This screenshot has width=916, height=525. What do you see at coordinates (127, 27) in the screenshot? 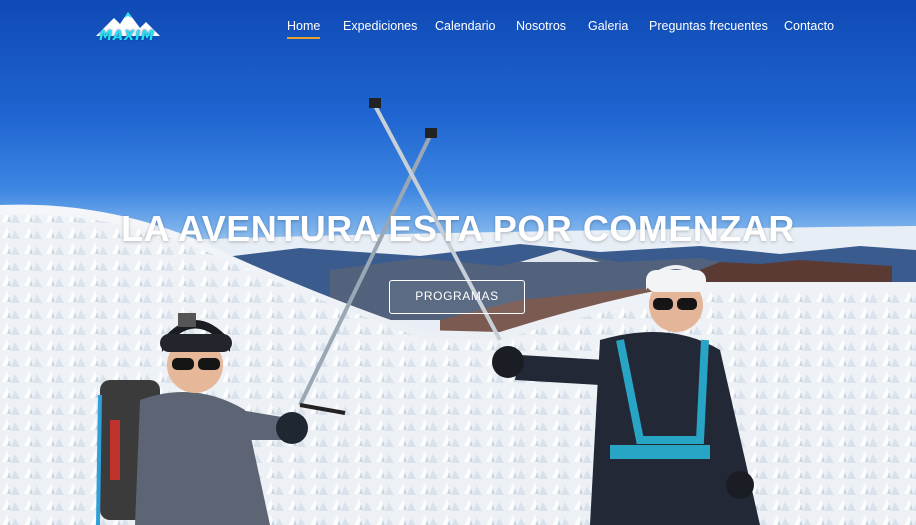
I see `brand-logo: MAXIM` at bounding box center [127, 27].